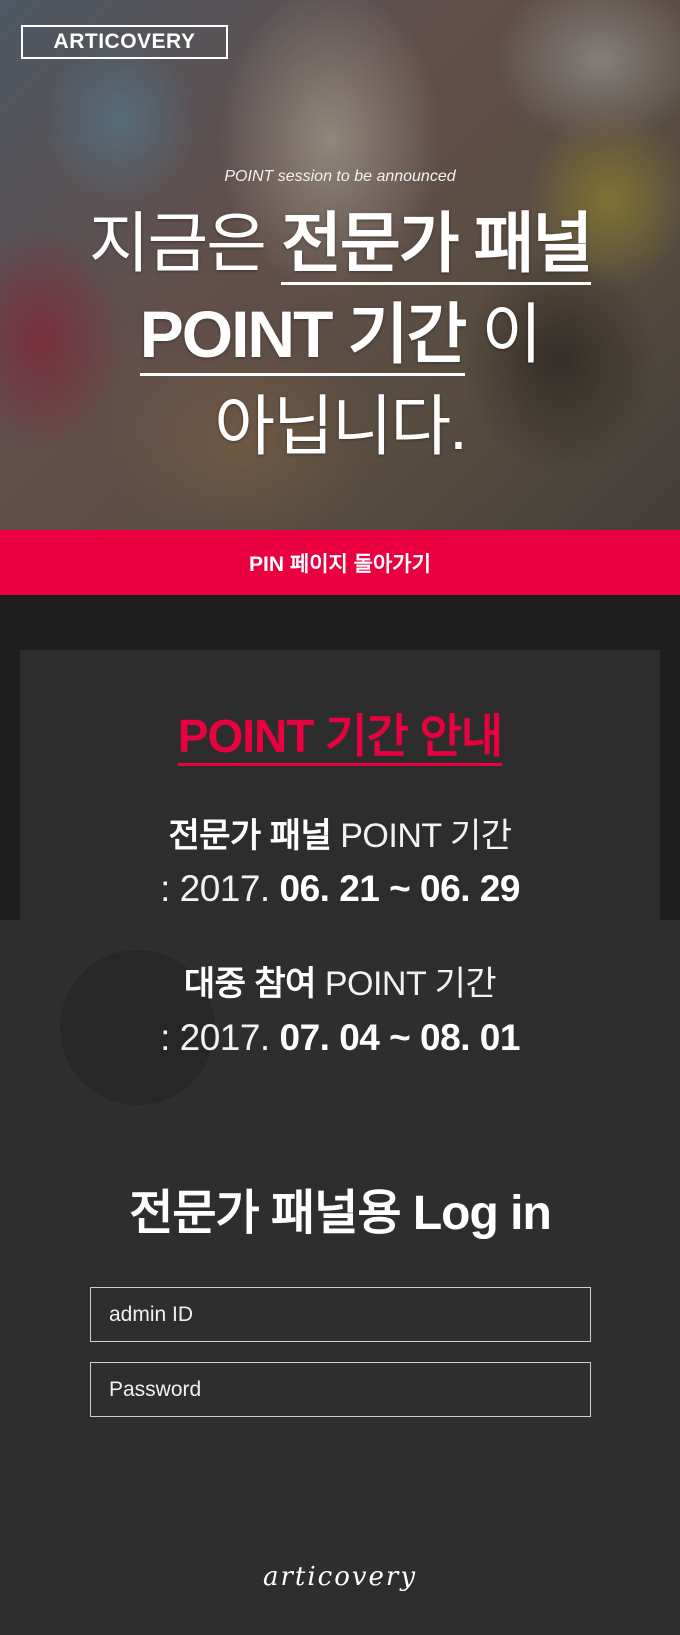 The width and height of the screenshot is (680, 1635). I want to click on hero-line-2-plain: 이, so click(512, 334).